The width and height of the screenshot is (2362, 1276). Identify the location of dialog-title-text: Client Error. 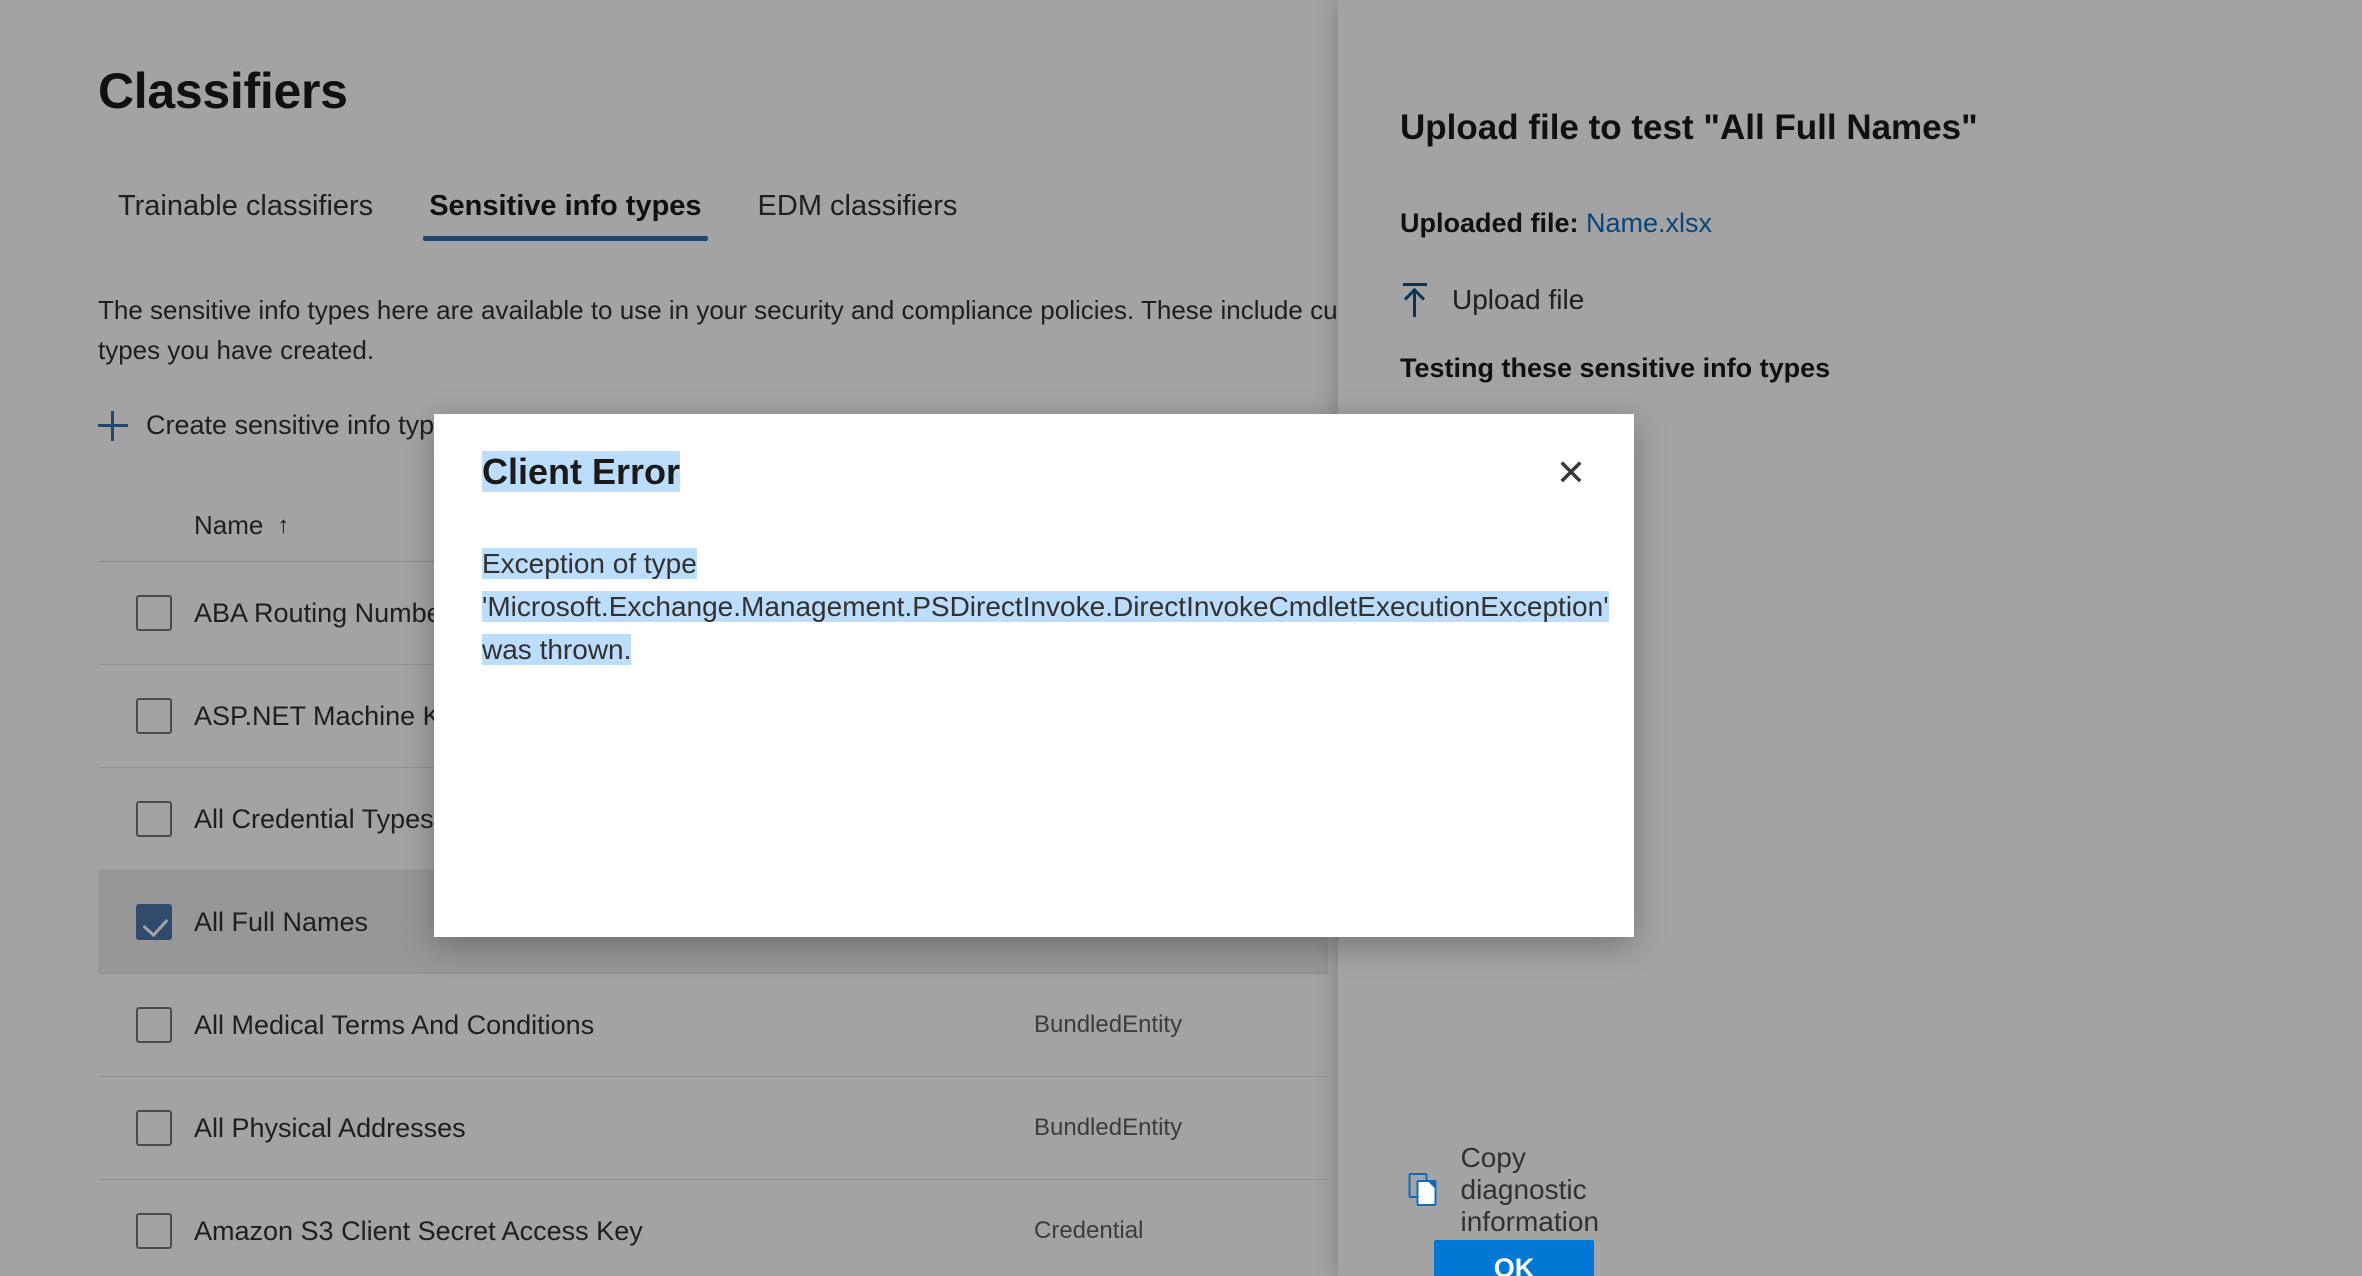
(581, 471).